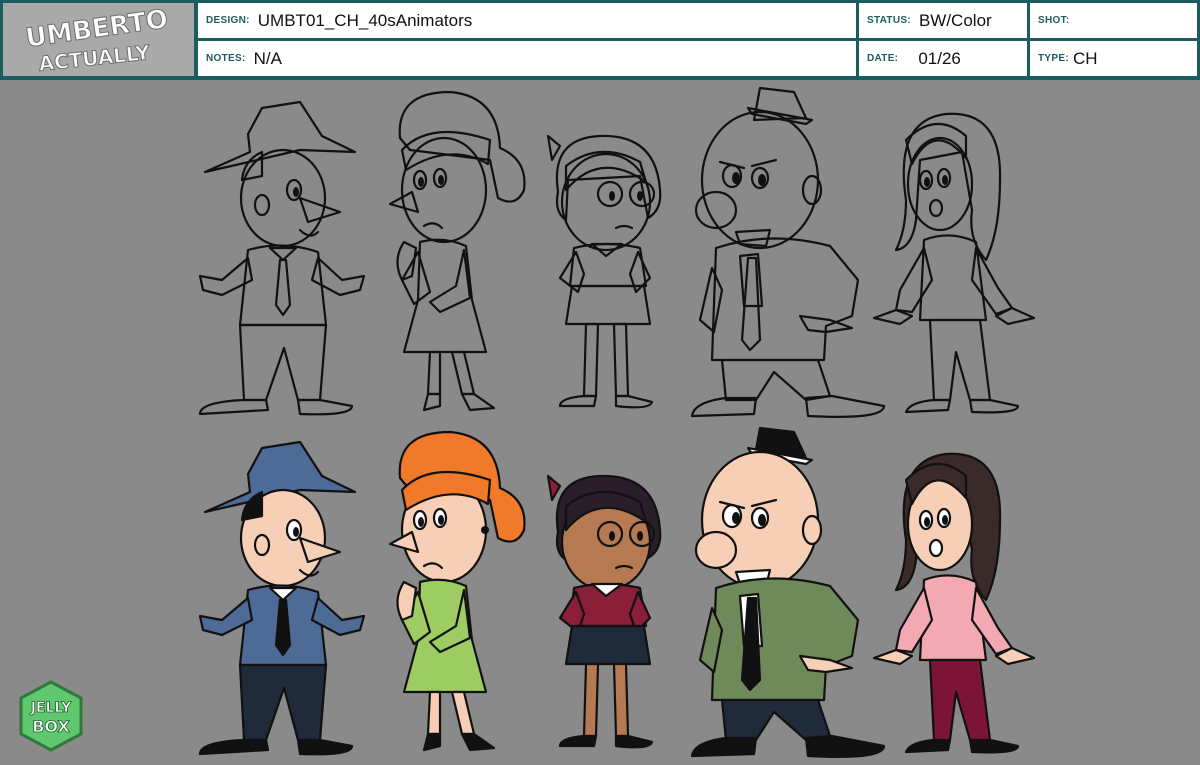 This screenshot has width=1200, height=765. Describe the element at coordinates (365, 20) in the screenshot. I see `design-value: UMBT01_CH_40sAnimators` at that location.